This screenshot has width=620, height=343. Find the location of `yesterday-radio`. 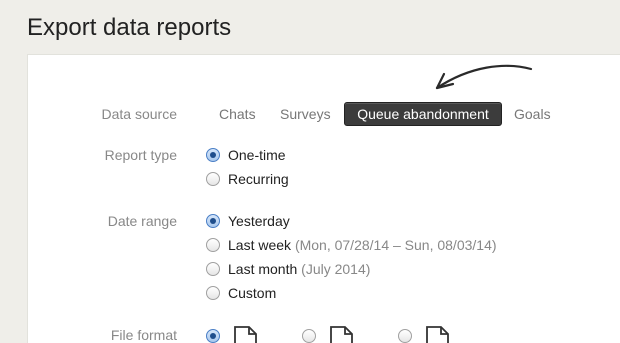

yesterday-radio is located at coordinates (213, 221).